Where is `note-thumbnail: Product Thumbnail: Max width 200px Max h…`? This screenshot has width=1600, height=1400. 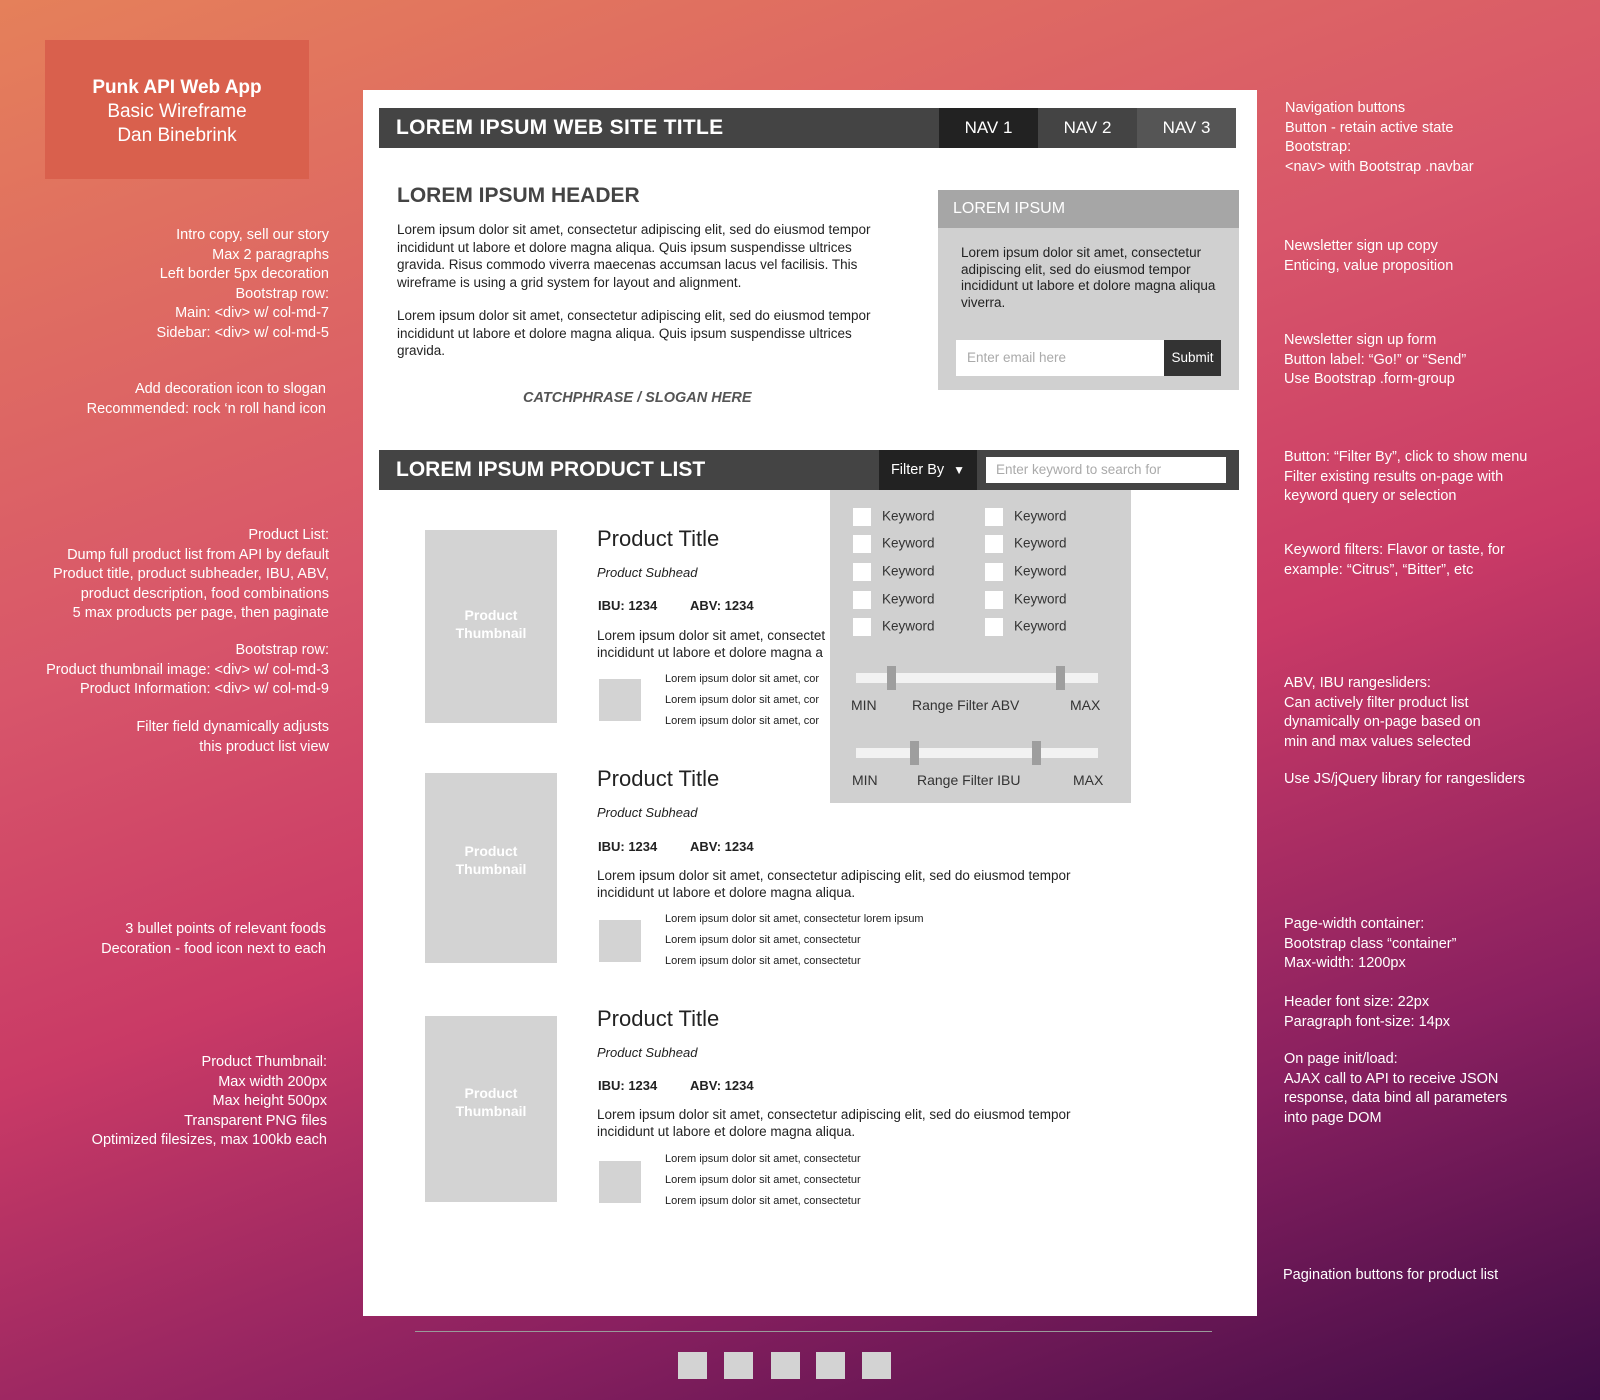
note-thumbnail: Product Thumbnail: Max width 200px Max h… is located at coordinates (209, 1101).